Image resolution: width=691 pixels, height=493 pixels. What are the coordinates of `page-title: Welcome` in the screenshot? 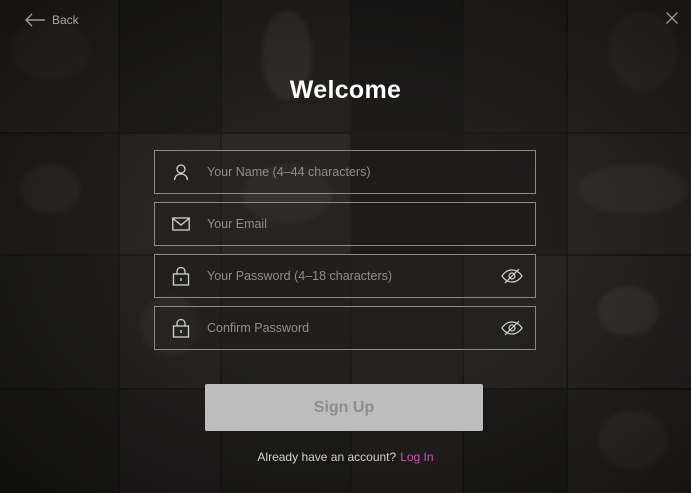 It's located at (345, 90).